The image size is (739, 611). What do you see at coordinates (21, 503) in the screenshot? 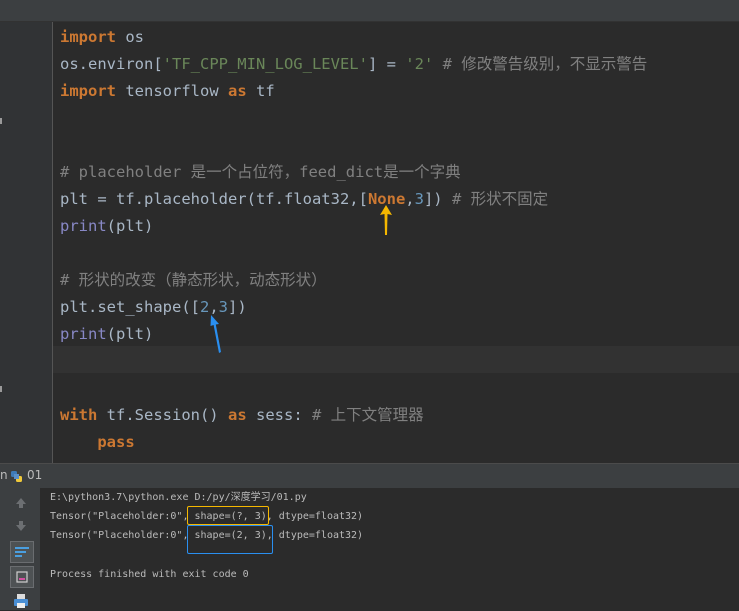
I see `up-arrow-icon` at bounding box center [21, 503].